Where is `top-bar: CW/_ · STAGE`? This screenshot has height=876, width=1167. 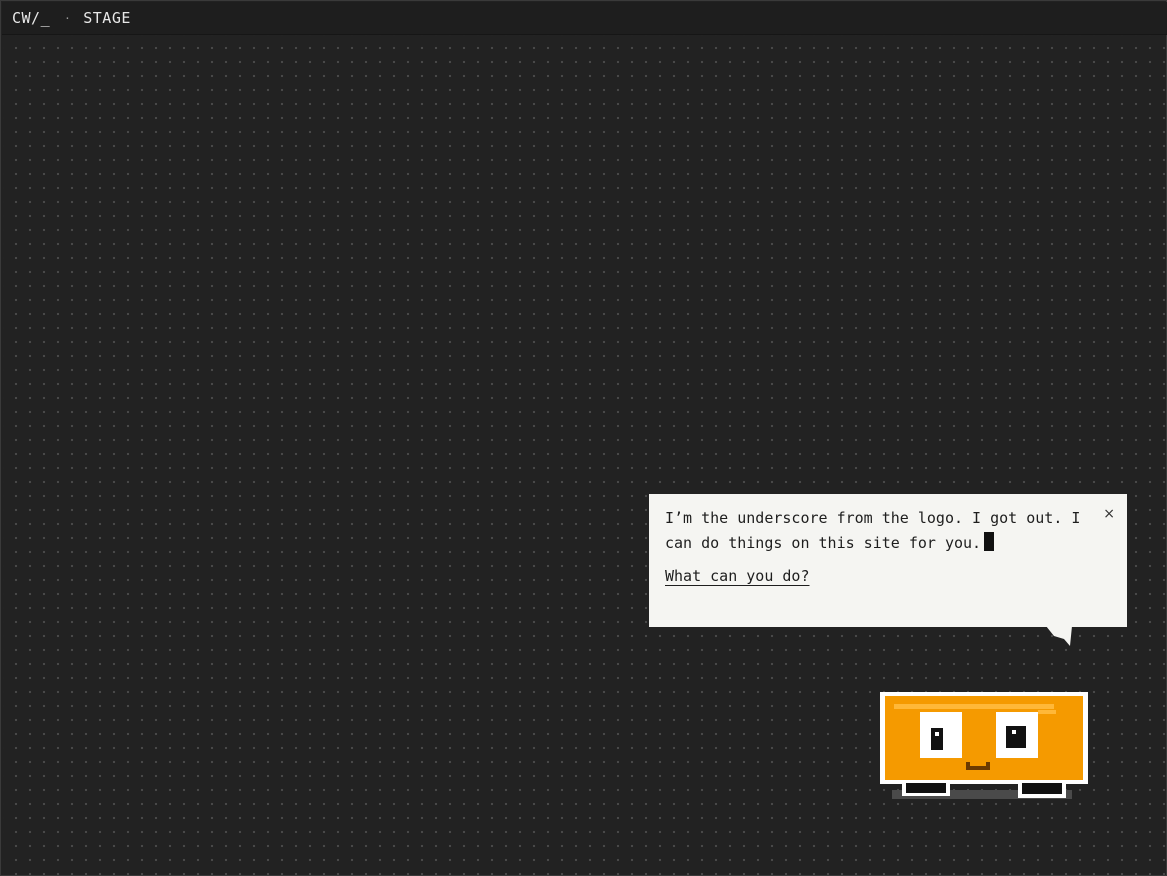
top-bar: CW/_ · STAGE is located at coordinates (584, 18).